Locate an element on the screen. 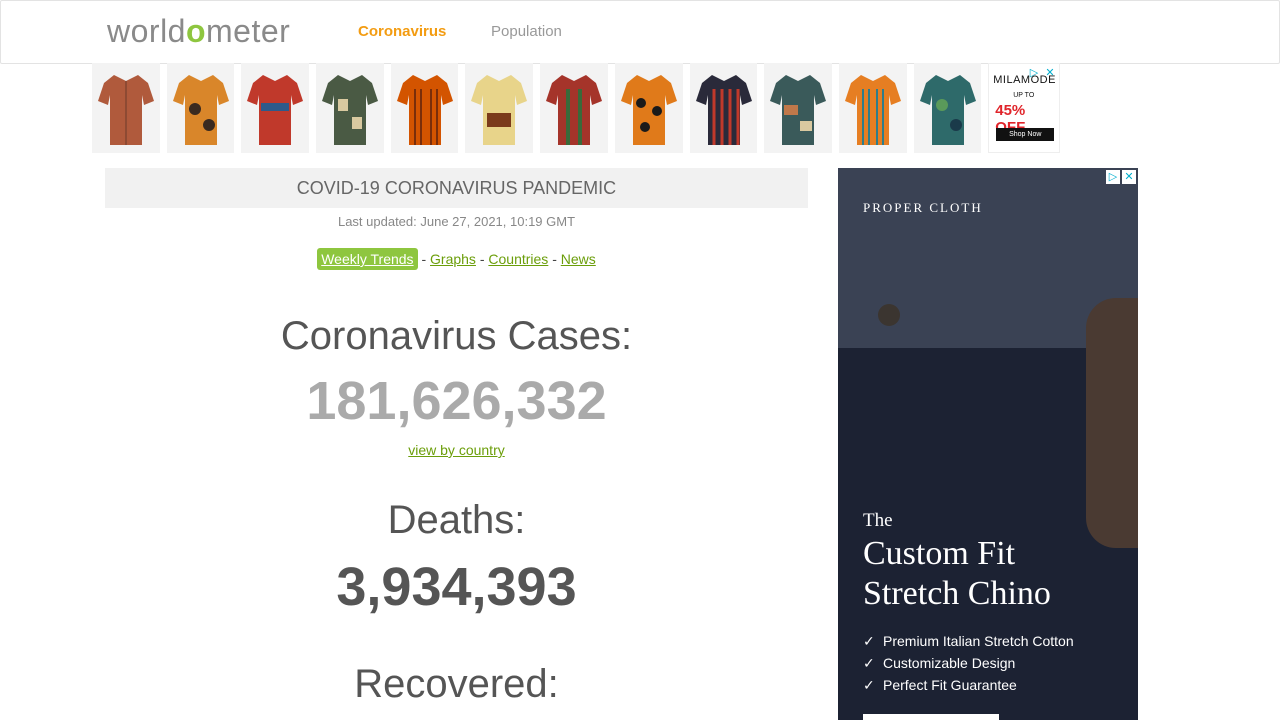  ad-feature: ✓ Premium Italian Stretch Cotton is located at coordinates (968, 641).